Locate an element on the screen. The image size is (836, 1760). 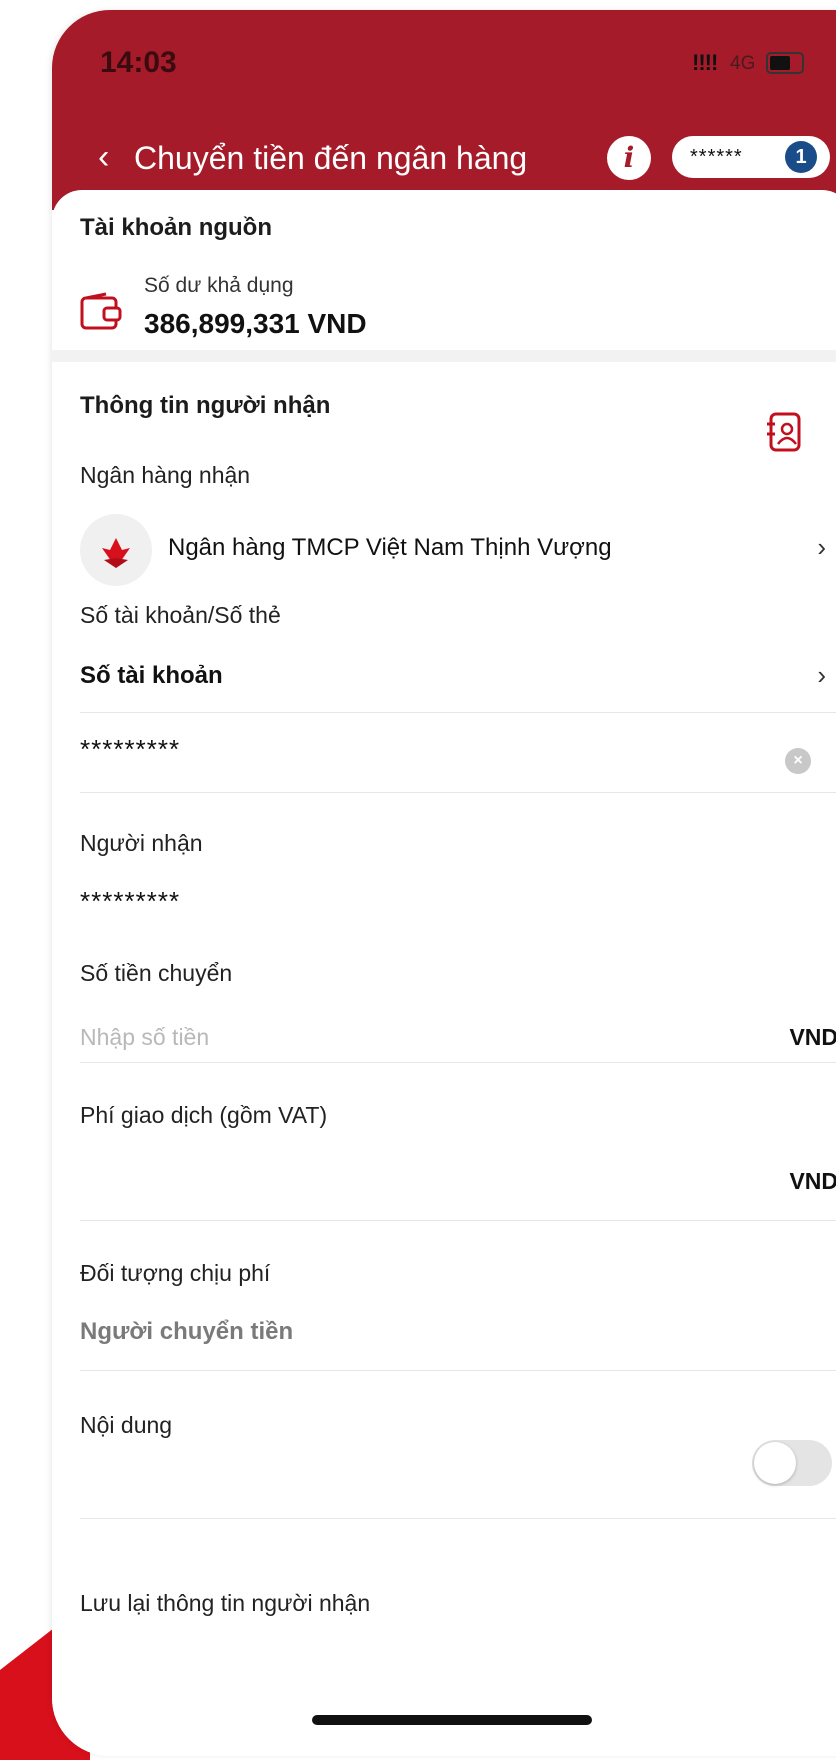
account-type-label: Số tài khoản/Số thẻ is located at coordinates (180, 615).